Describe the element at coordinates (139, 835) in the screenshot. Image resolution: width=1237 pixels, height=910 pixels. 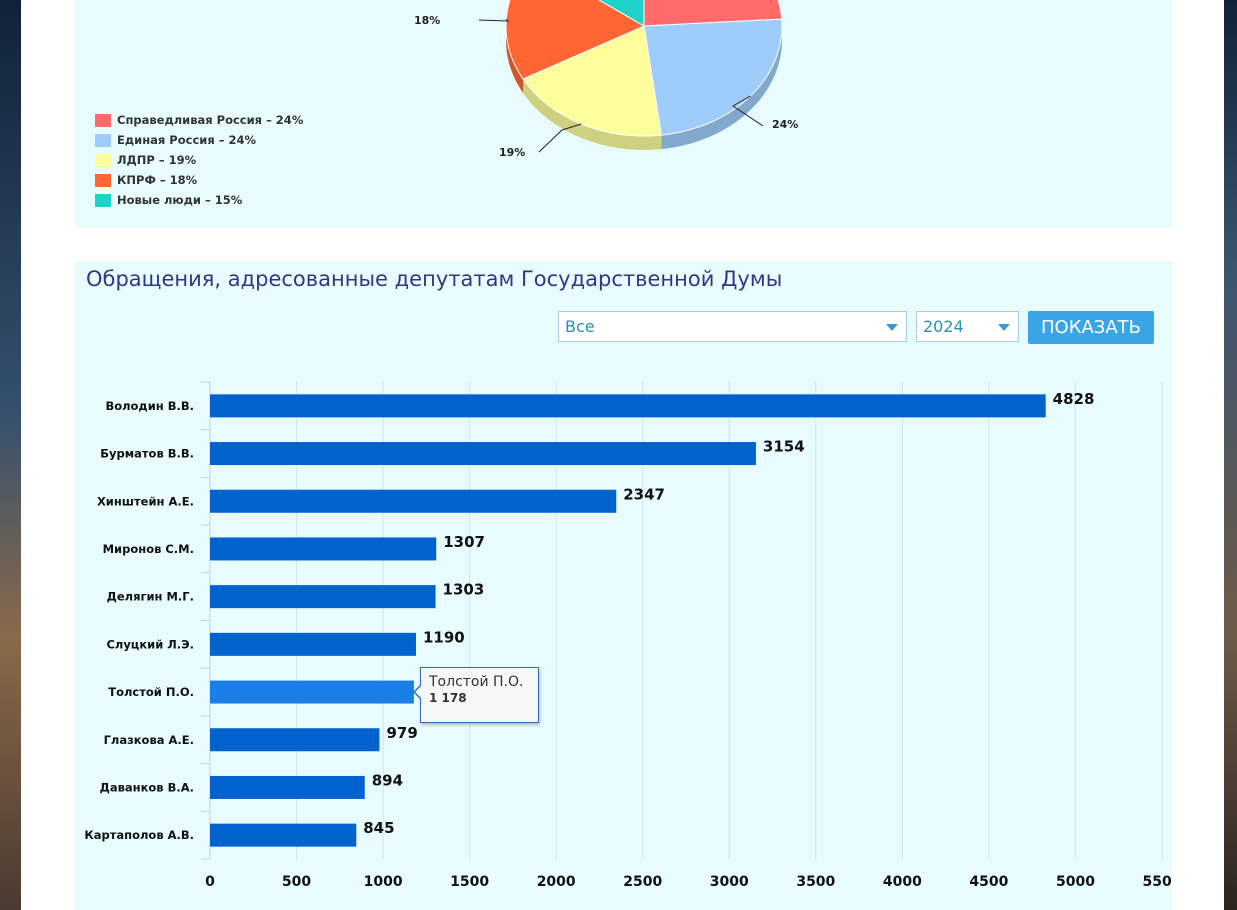
I see `category-label: Картаполов А.В.` at that location.